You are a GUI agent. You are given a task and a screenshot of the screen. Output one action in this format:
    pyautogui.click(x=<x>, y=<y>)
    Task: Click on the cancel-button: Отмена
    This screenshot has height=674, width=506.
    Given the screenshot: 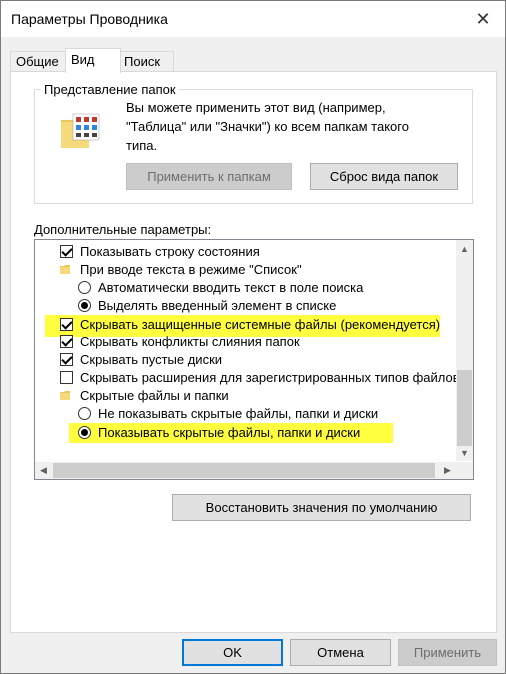 What is the action you would take?
    pyautogui.click(x=340, y=652)
    